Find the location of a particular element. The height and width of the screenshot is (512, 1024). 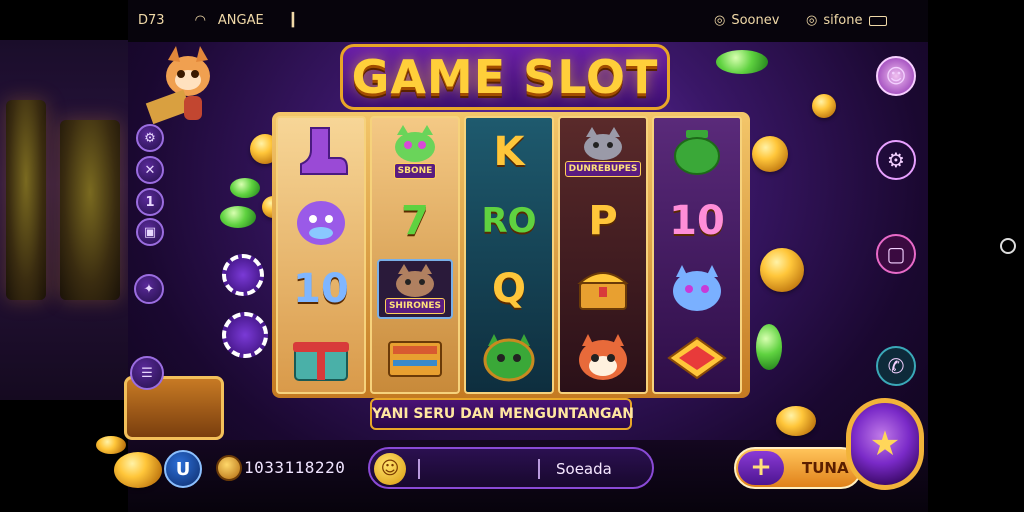

blue-cat-icon is located at coordinates (697, 288).